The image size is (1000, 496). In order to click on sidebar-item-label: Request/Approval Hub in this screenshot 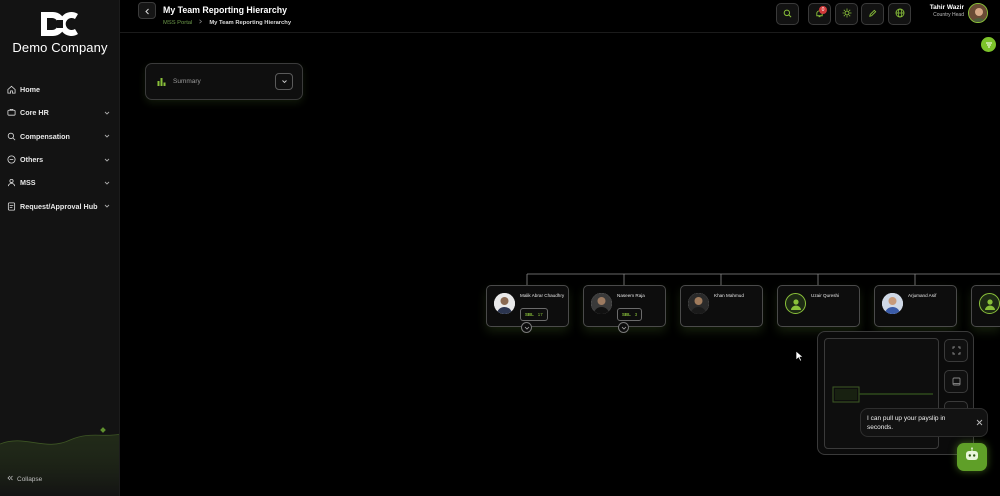, I will do `click(59, 206)`.